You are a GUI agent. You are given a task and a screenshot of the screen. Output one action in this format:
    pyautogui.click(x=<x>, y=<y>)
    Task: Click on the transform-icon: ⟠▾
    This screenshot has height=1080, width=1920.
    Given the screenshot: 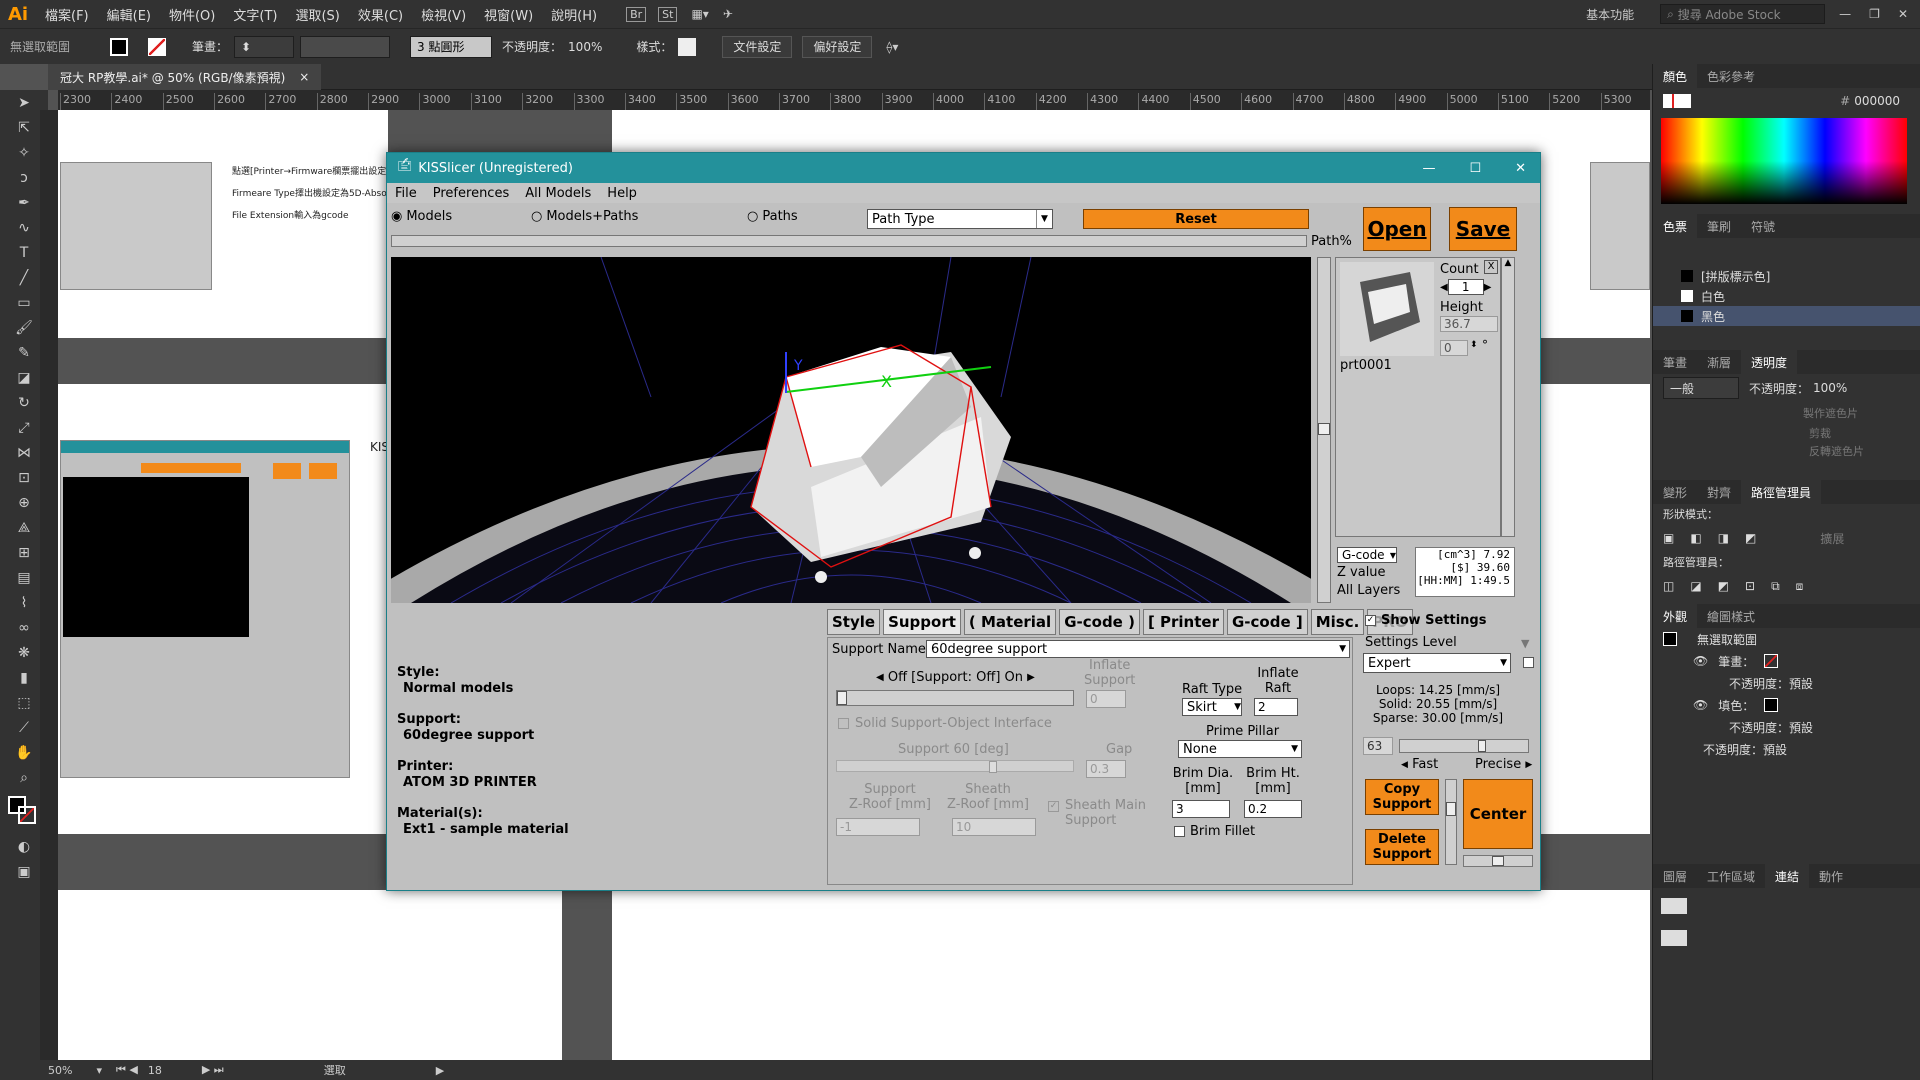 What is the action you would take?
    pyautogui.click(x=892, y=47)
    